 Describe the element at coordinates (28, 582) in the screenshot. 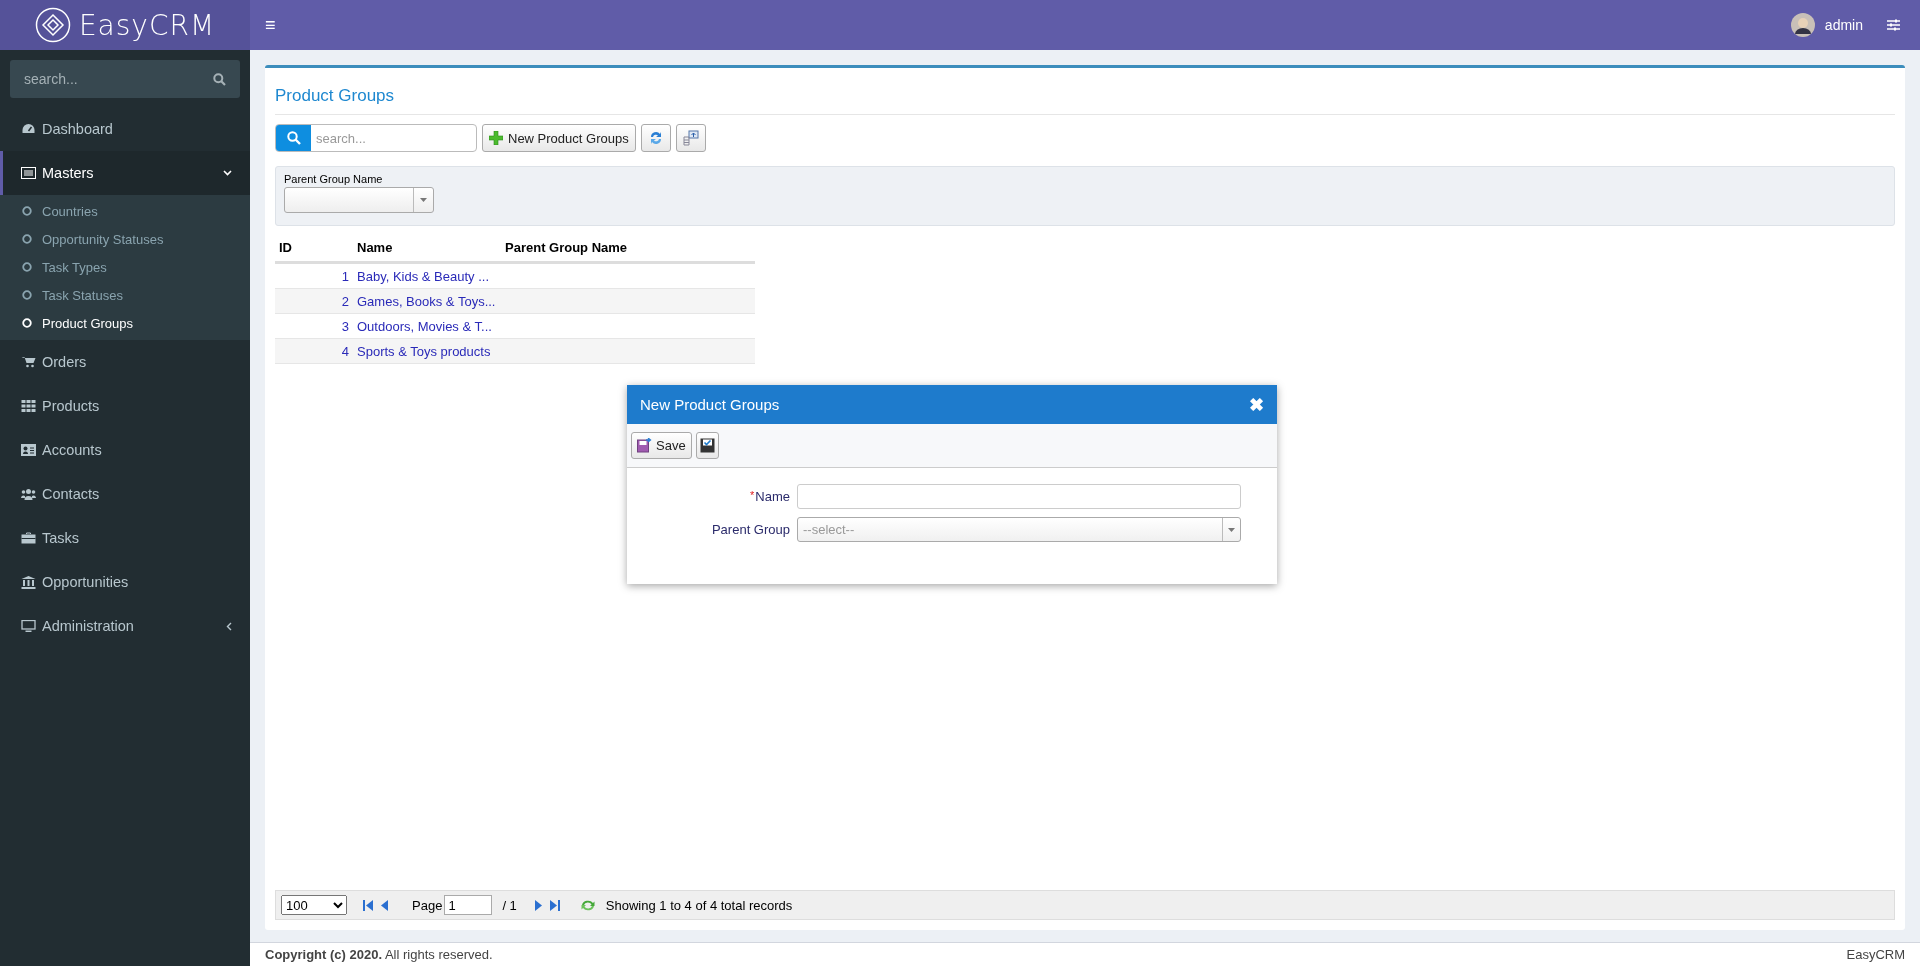

I see `bank-icon` at that location.